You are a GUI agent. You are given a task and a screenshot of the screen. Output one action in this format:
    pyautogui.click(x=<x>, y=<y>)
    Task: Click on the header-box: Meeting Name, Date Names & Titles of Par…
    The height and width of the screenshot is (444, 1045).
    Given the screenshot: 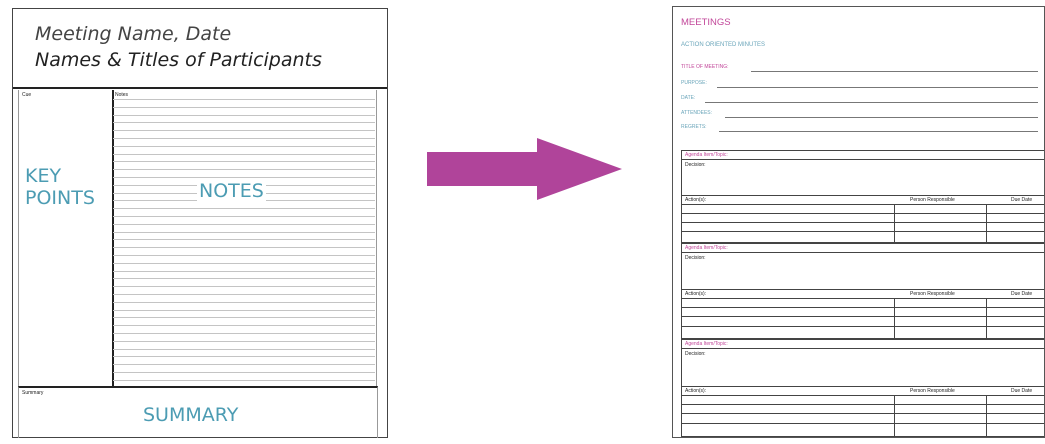 What is the action you would take?
    pyautogui.click(x=200, y=49)
    